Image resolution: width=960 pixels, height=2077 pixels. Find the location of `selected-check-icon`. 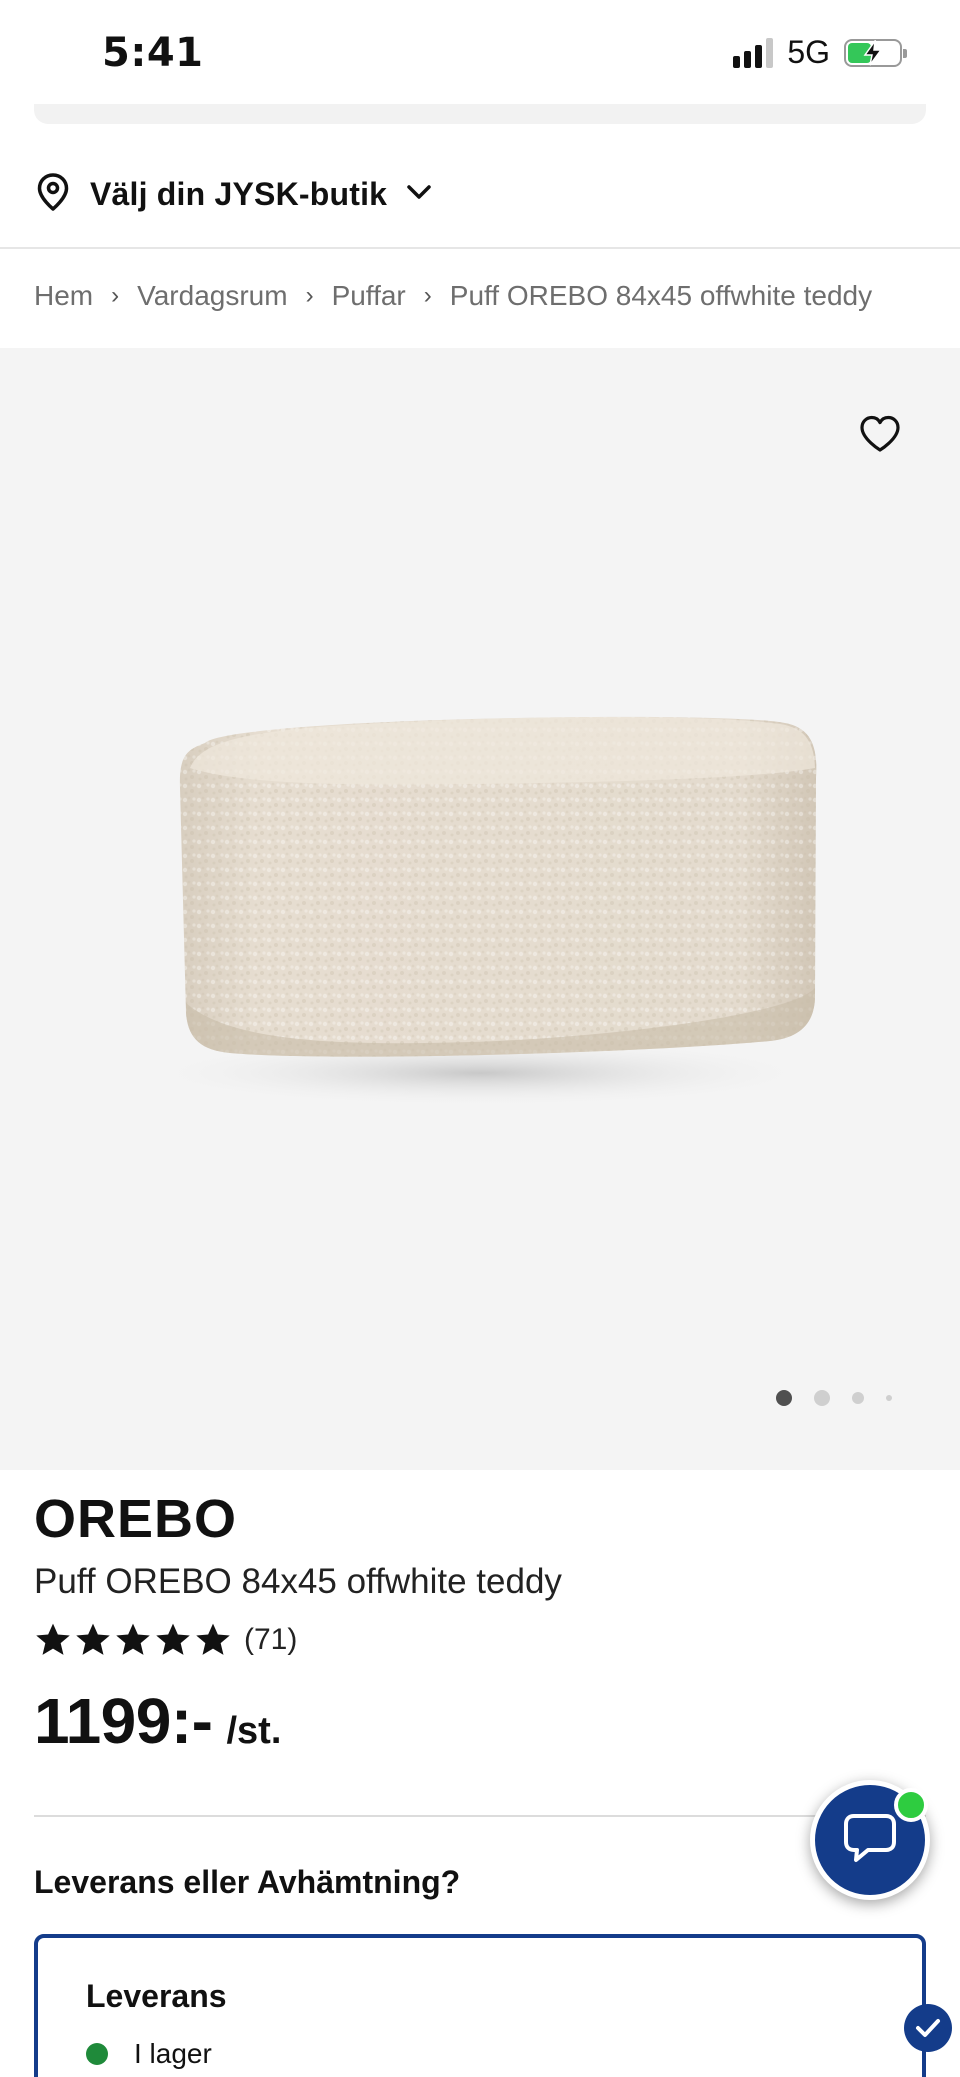

selected-check-icon is located at coordinates (928, 2028).